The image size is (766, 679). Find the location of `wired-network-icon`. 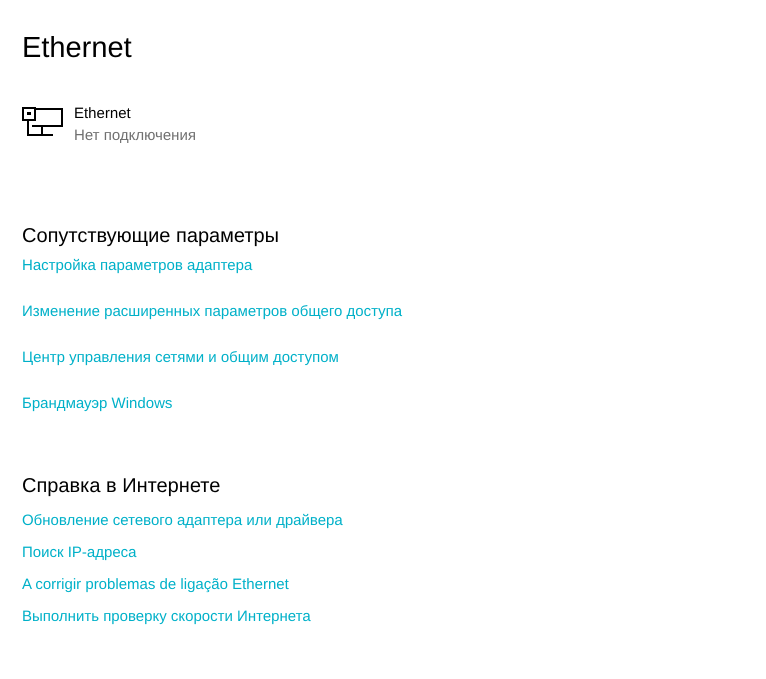

wired-network-icon is located at coordinates (42, 122).